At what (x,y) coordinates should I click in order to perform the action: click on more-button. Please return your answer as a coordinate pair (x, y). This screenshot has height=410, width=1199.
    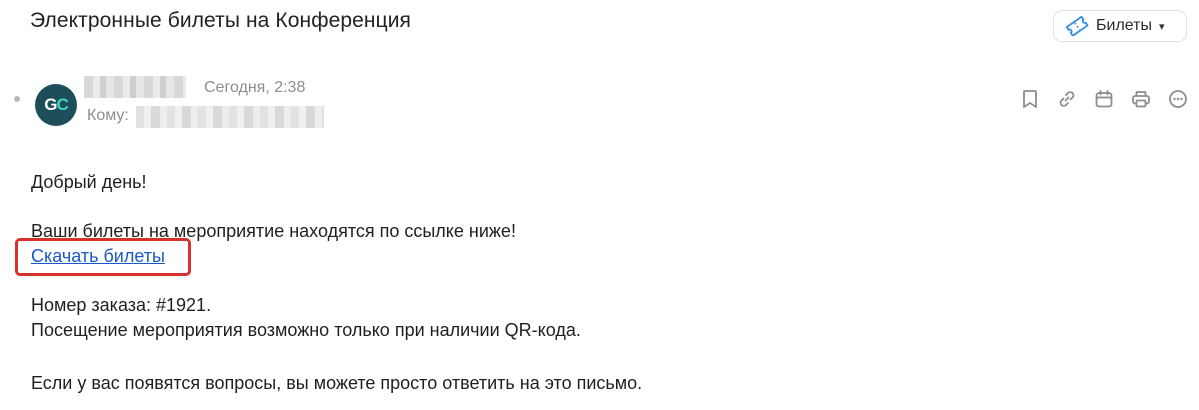
    Looking at the image, I should click on (1178, 99).